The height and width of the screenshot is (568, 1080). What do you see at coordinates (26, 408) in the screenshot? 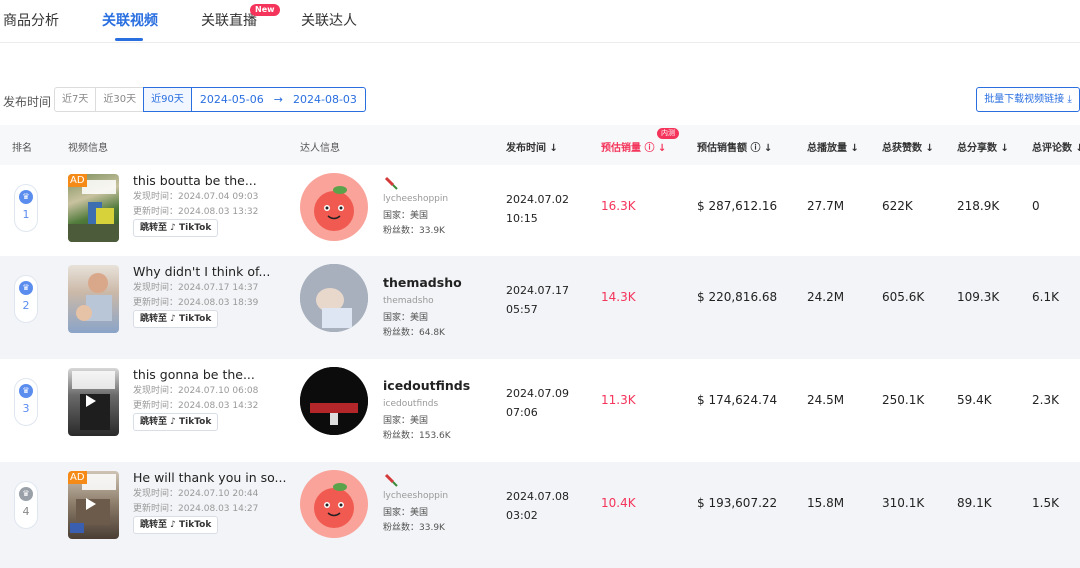
I see `rank-number: 3` at bounding box center [26, 408].